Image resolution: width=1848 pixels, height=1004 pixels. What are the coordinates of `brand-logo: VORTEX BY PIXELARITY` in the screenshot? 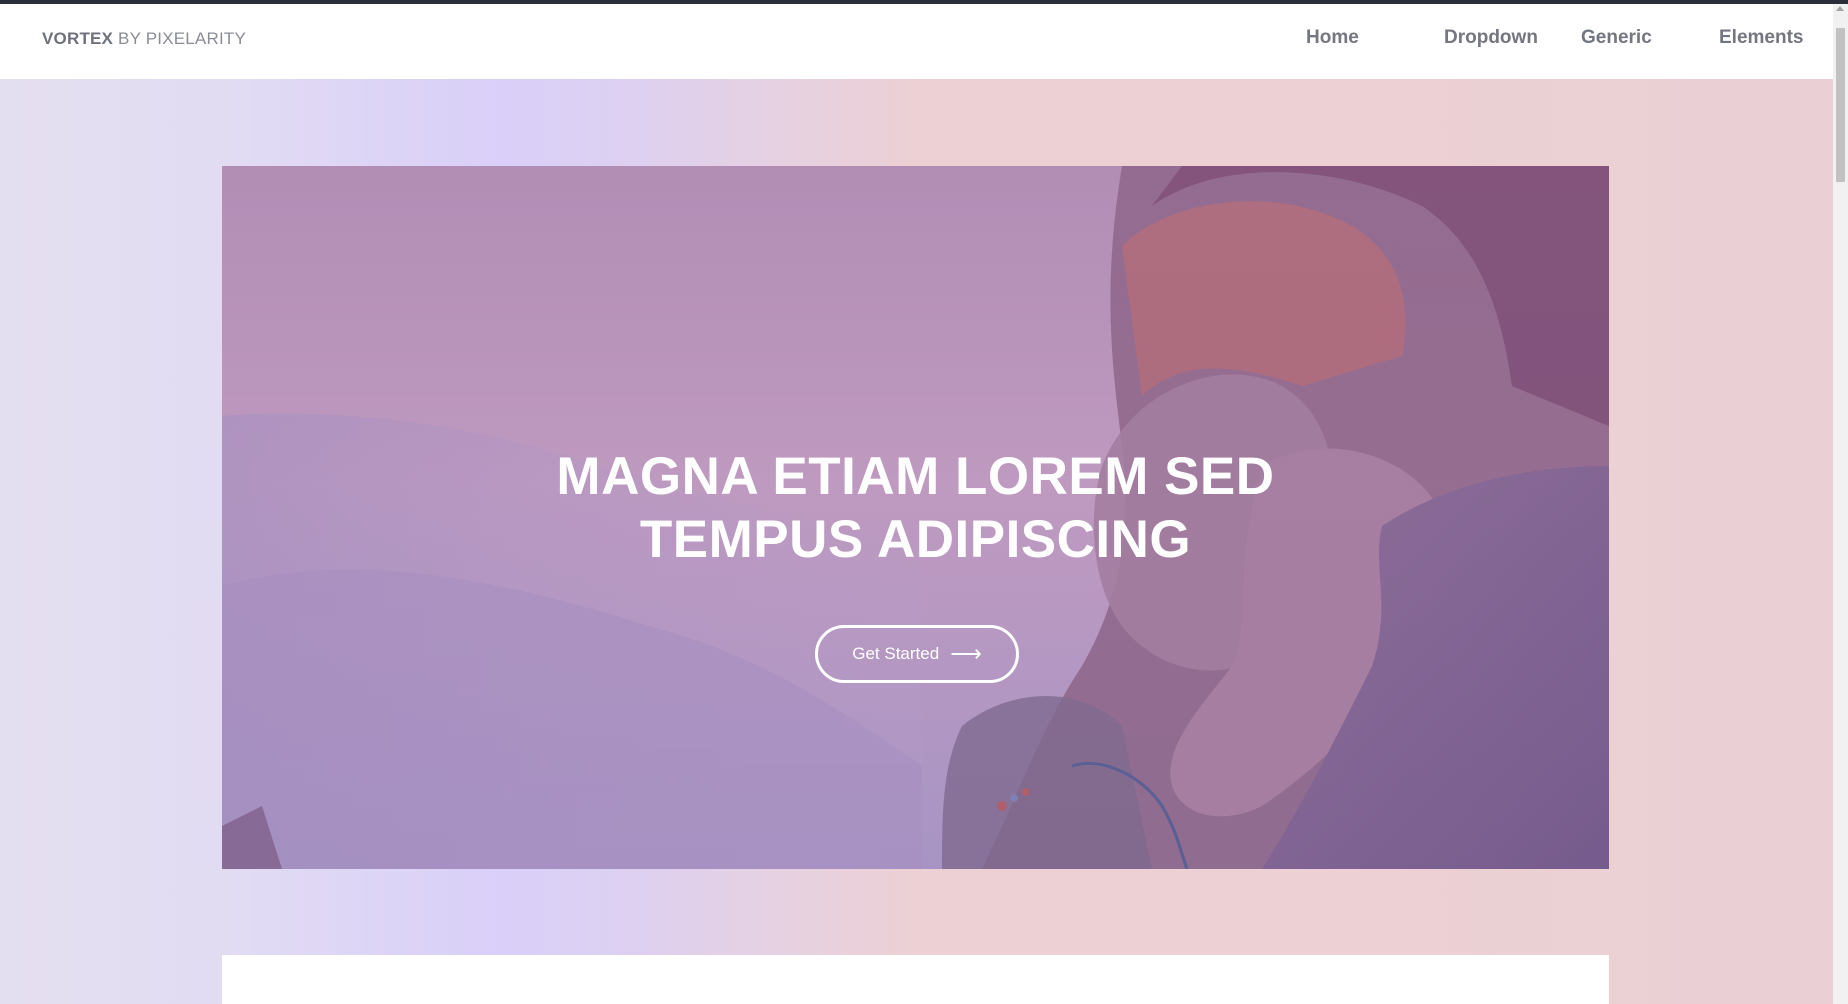 It's located at (144, 39).